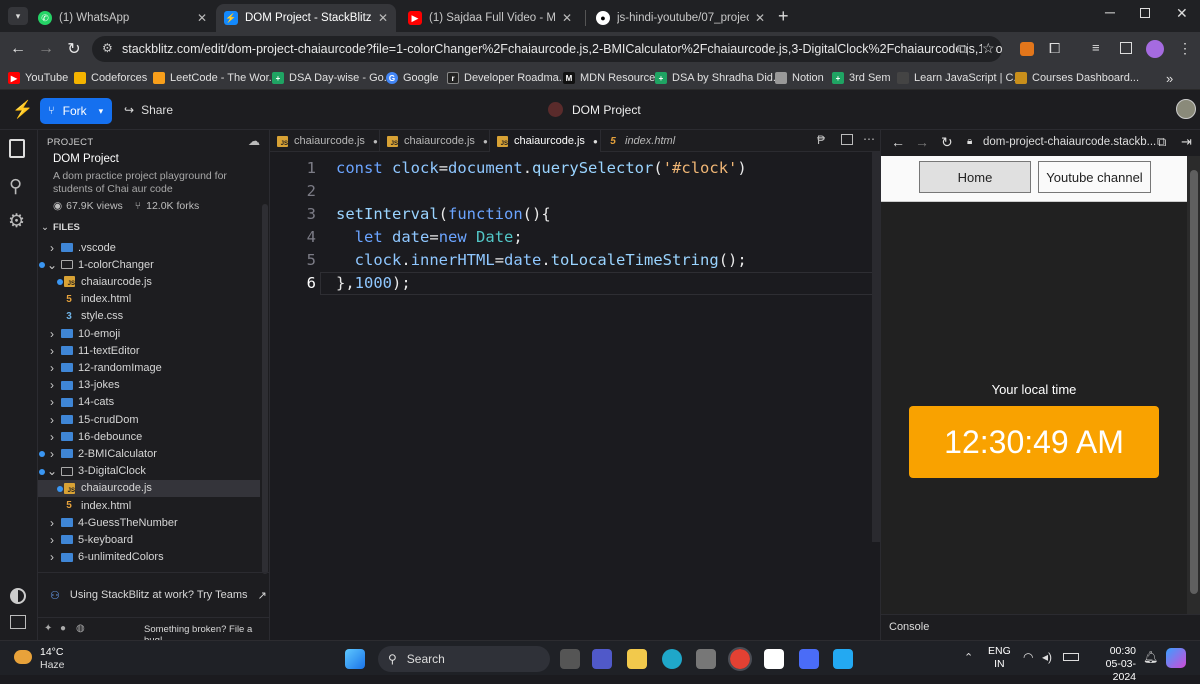 The image size is (1200, 684). I want to click on task-view-icon, so click(570, 659).